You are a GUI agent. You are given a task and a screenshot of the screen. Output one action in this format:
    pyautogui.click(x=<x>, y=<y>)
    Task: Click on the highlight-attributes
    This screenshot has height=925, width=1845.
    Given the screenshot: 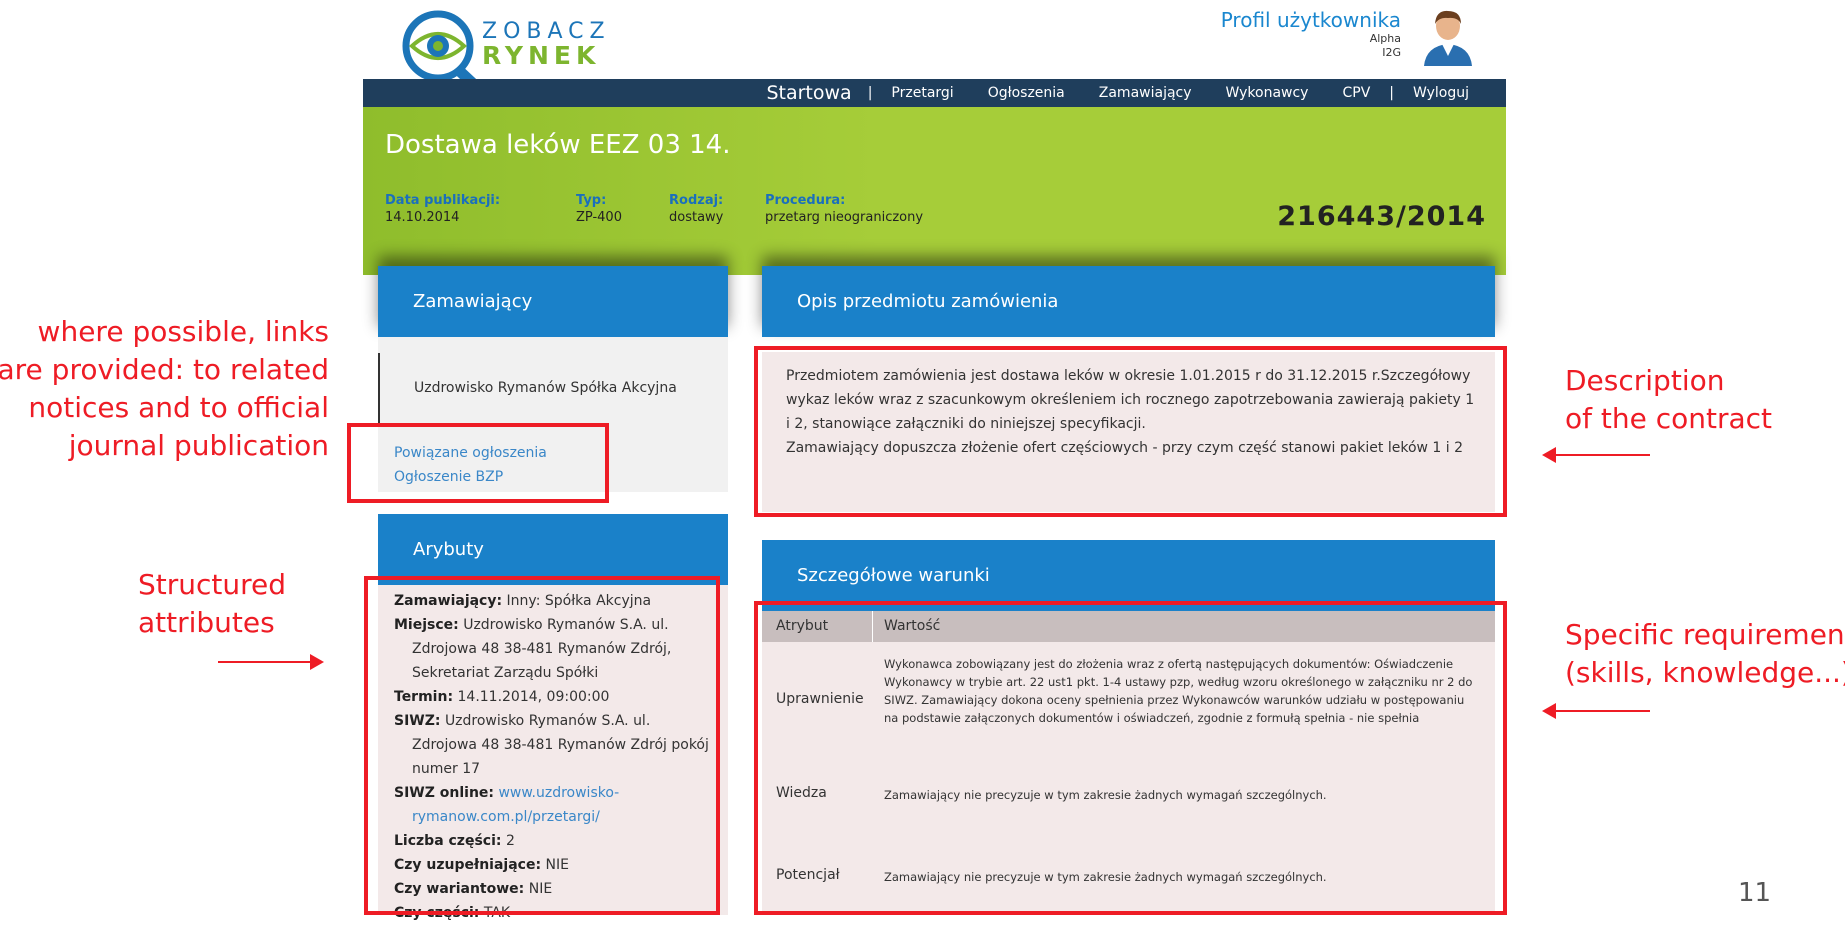 What is the action you would take?
    pyautogui.click(x=542, y=745)
    